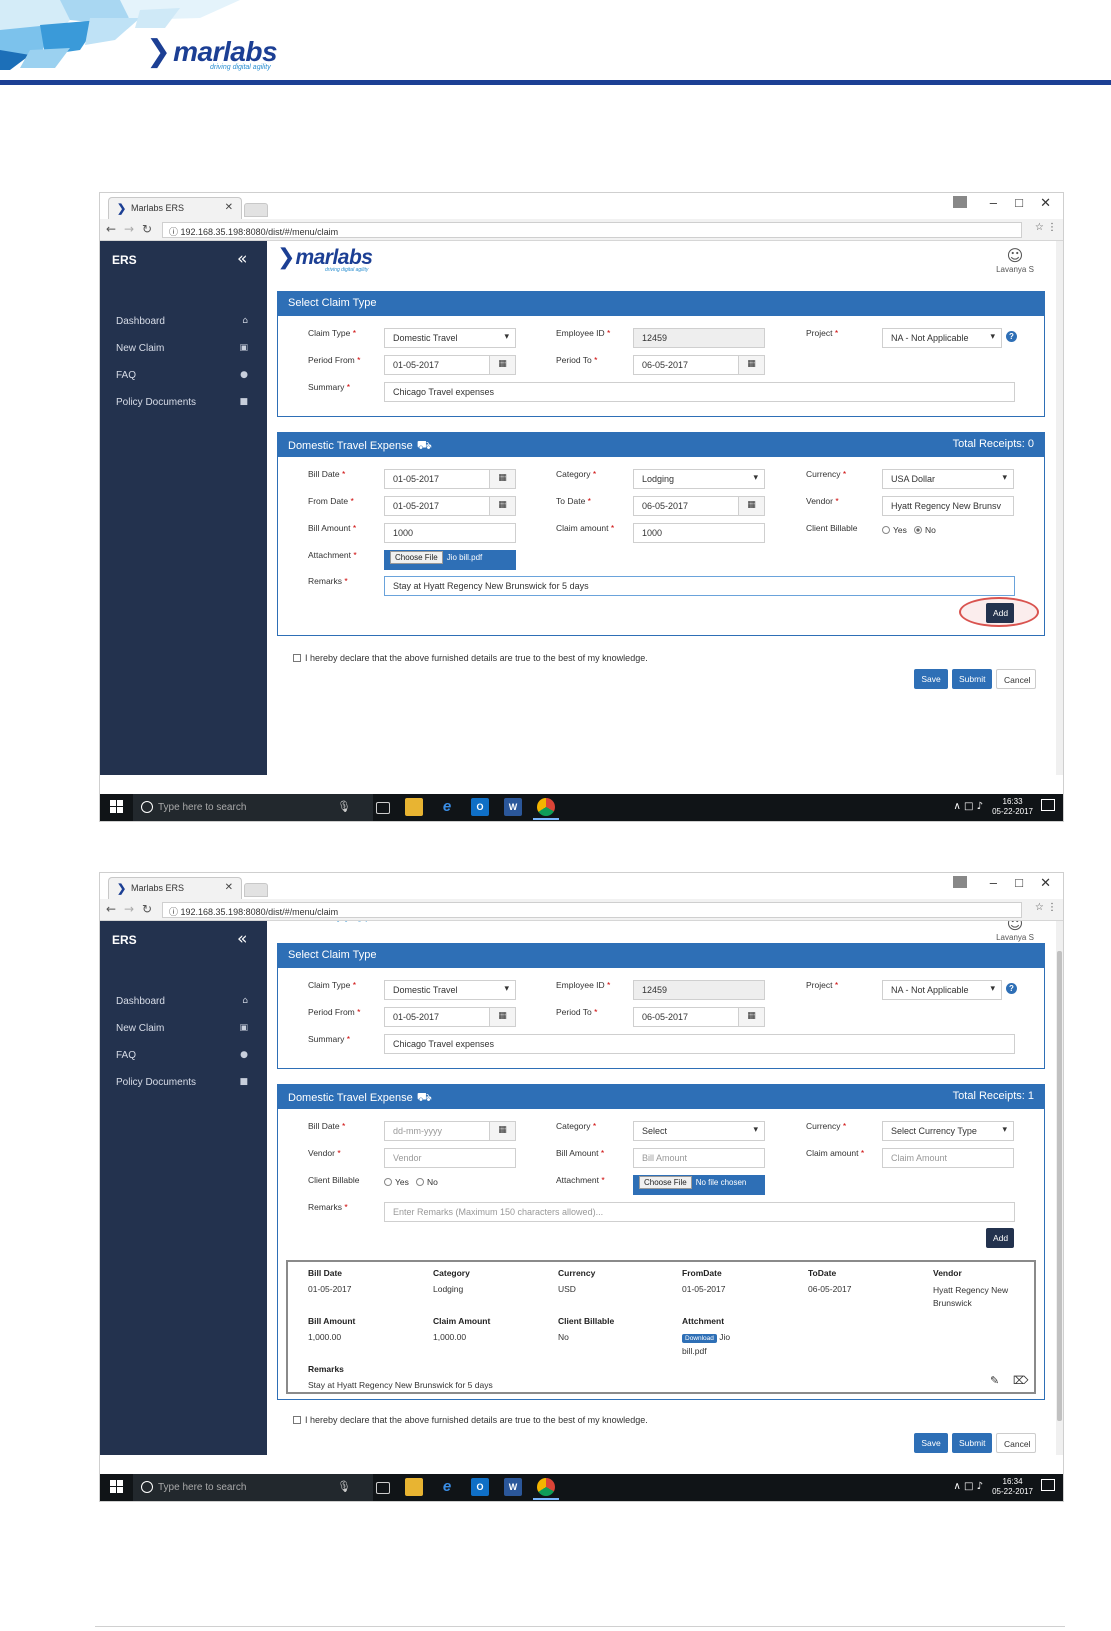  I want to click on url-input: ⓘ 192.168.35.198:8080/dist/#/menu/claim, so click(592, 230).